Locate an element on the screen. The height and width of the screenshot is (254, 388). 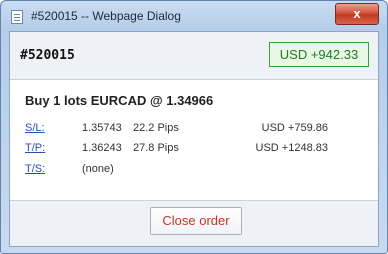
trailing-stop-value: (none) is located at coordinates (98, 169).